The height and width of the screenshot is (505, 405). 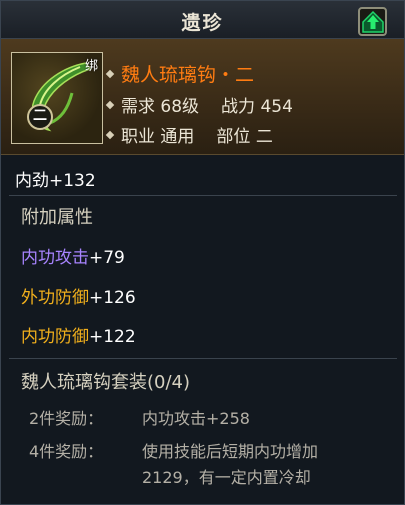 I want to click on set-bonus-desc: 内功攻击+258, so click(x=196, y=418).